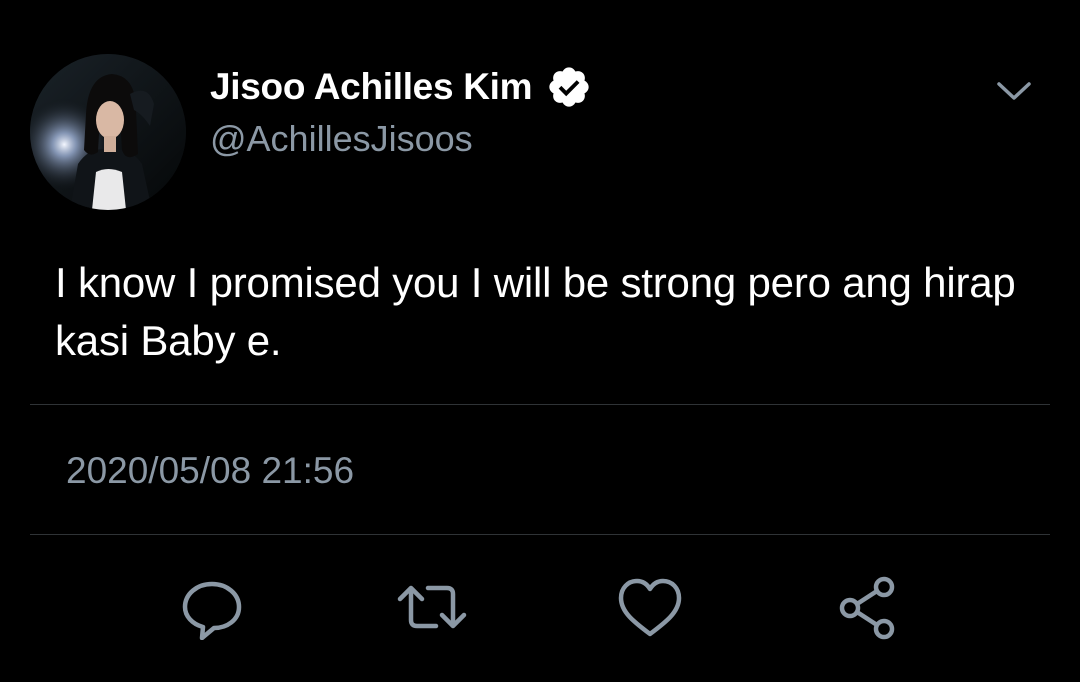 This screenshot has height=682, width=1080. I want to click on author-name-row: Jisoo Achilles Kim, so click(401, 87).